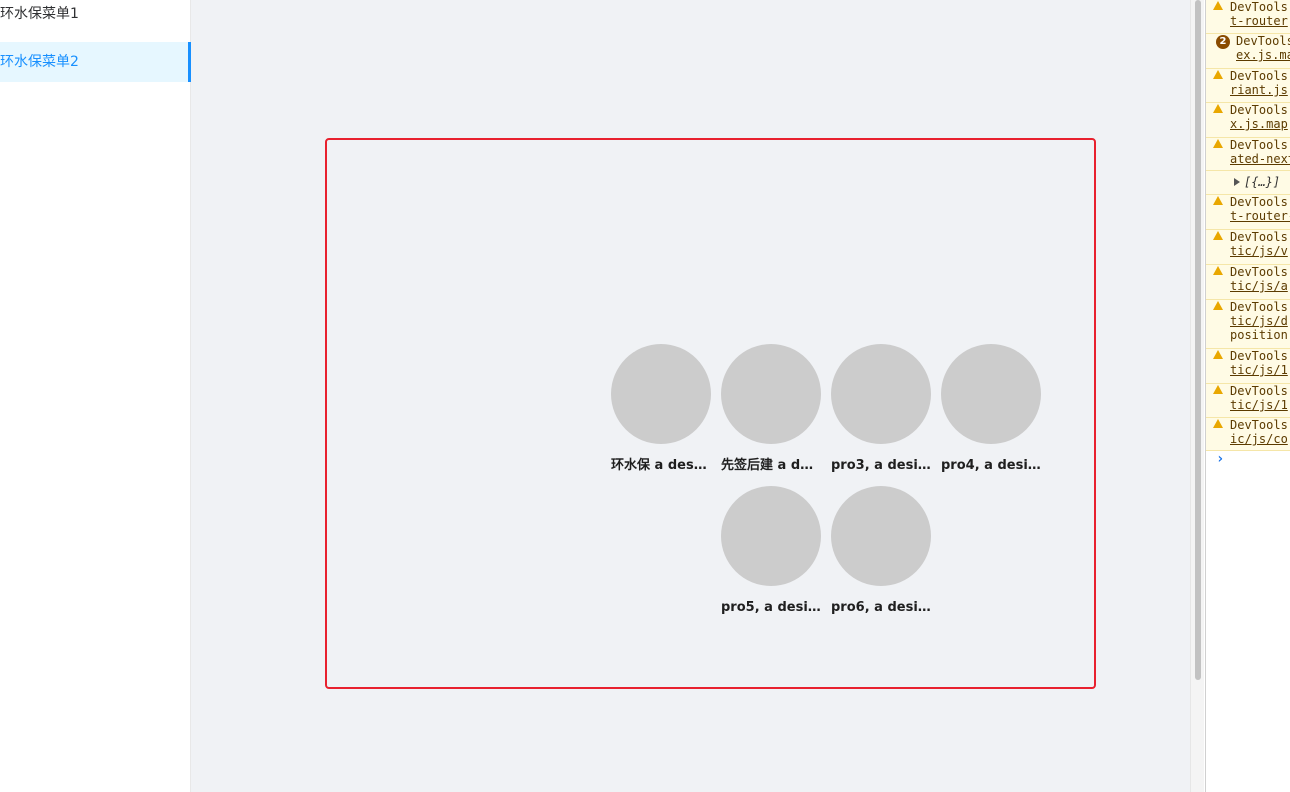  What do you see at coordinates (881, 465) in the screenshot?
I see `project-caption: pro3, a design language` at bounding box center [881, 465].